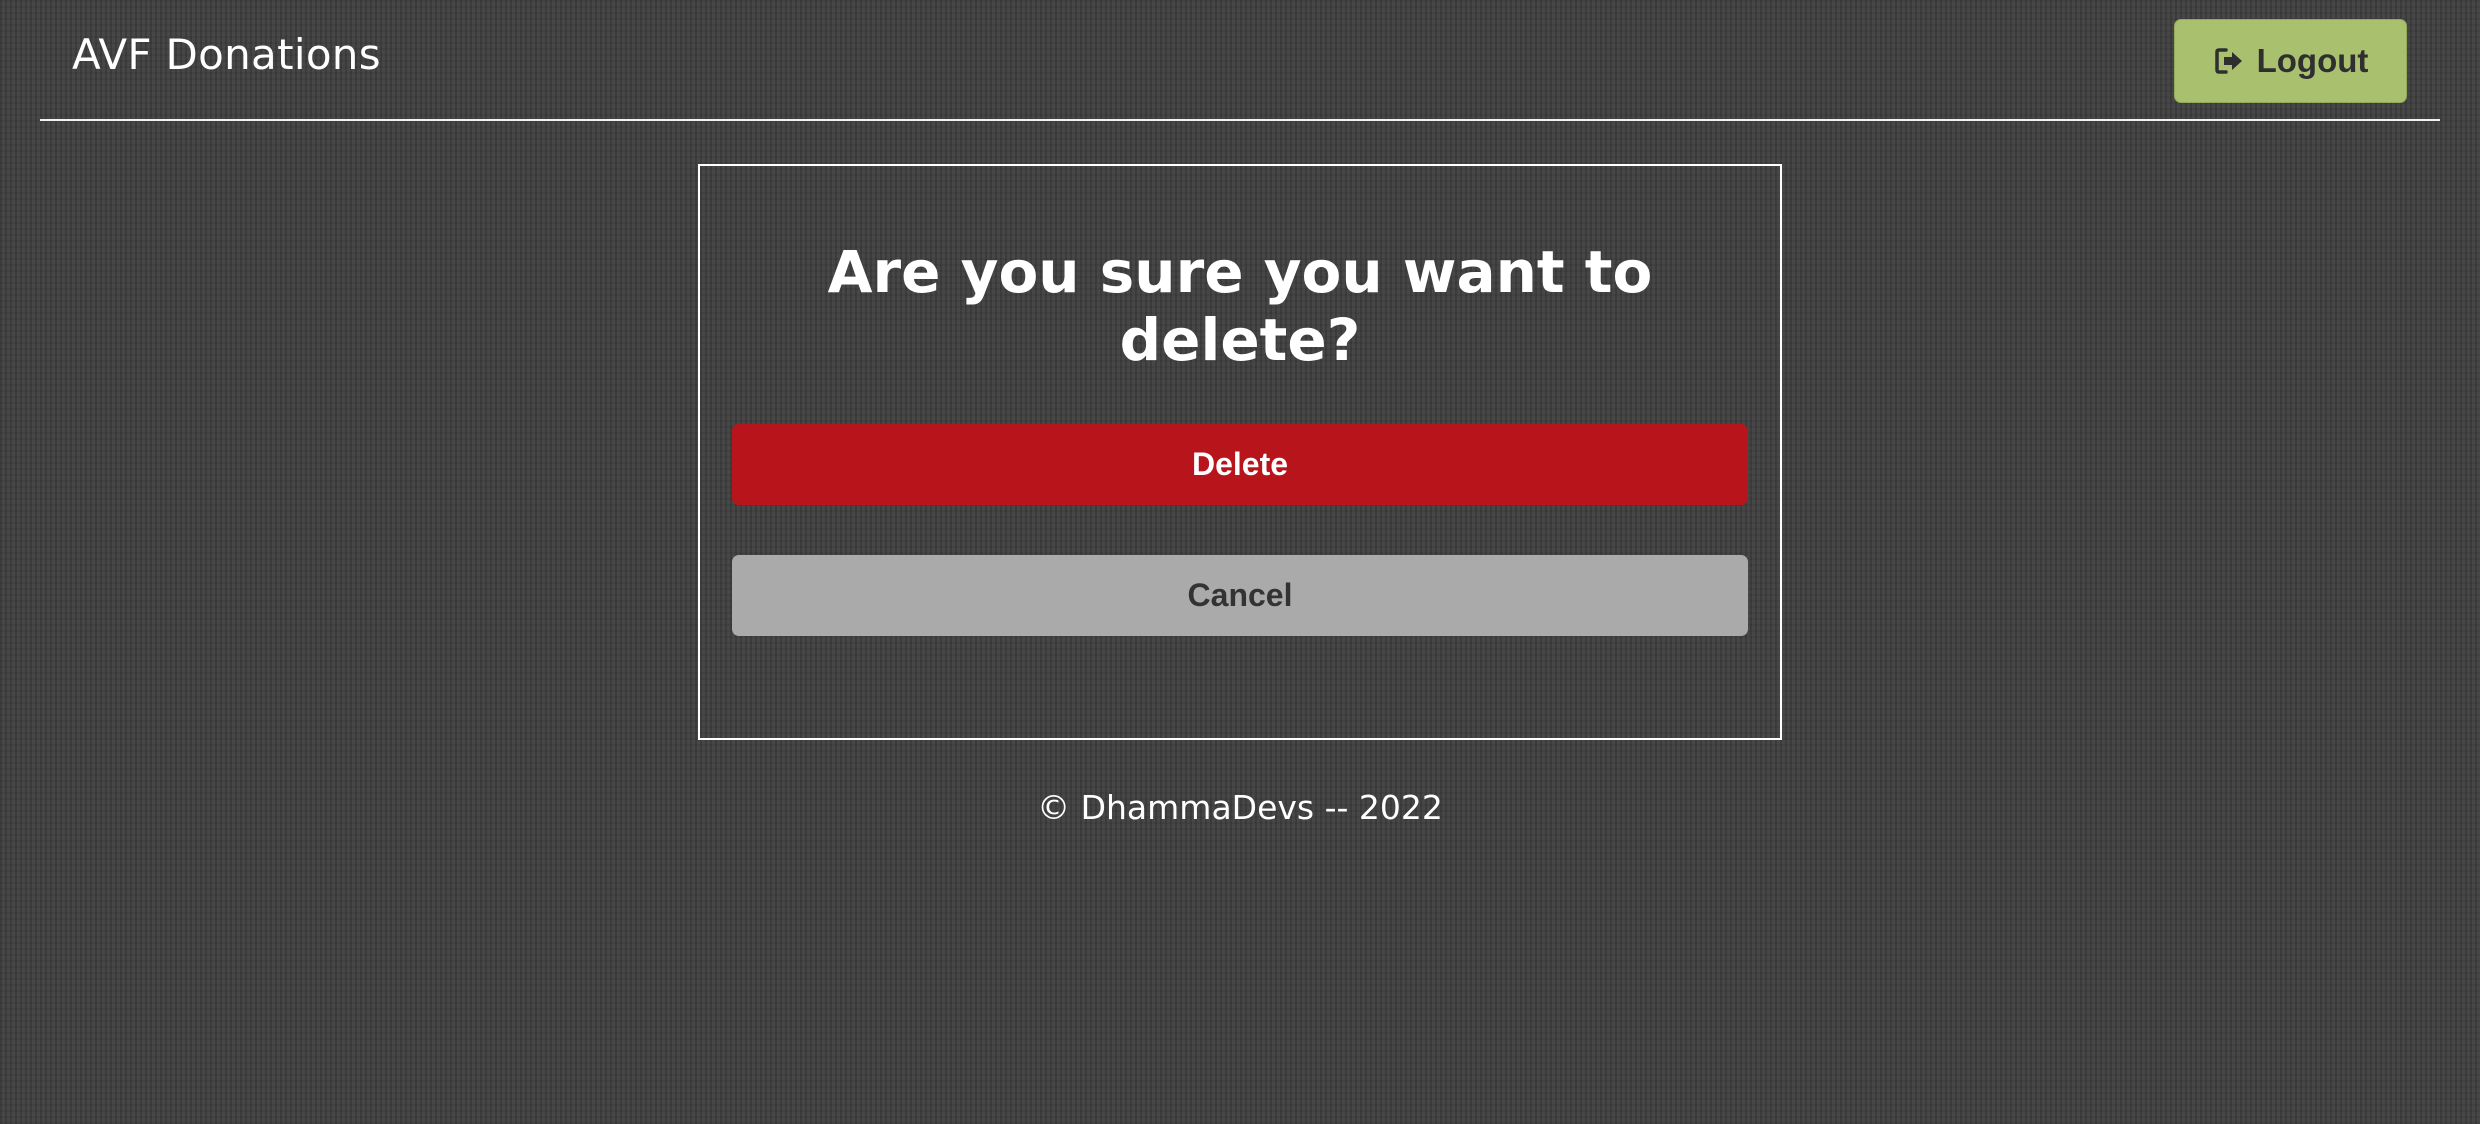 The image size is (2480, 1124). Describe the element at coordinates (1240, 595) in the screenshot. I see `cancel-button: Cancel` at that location.